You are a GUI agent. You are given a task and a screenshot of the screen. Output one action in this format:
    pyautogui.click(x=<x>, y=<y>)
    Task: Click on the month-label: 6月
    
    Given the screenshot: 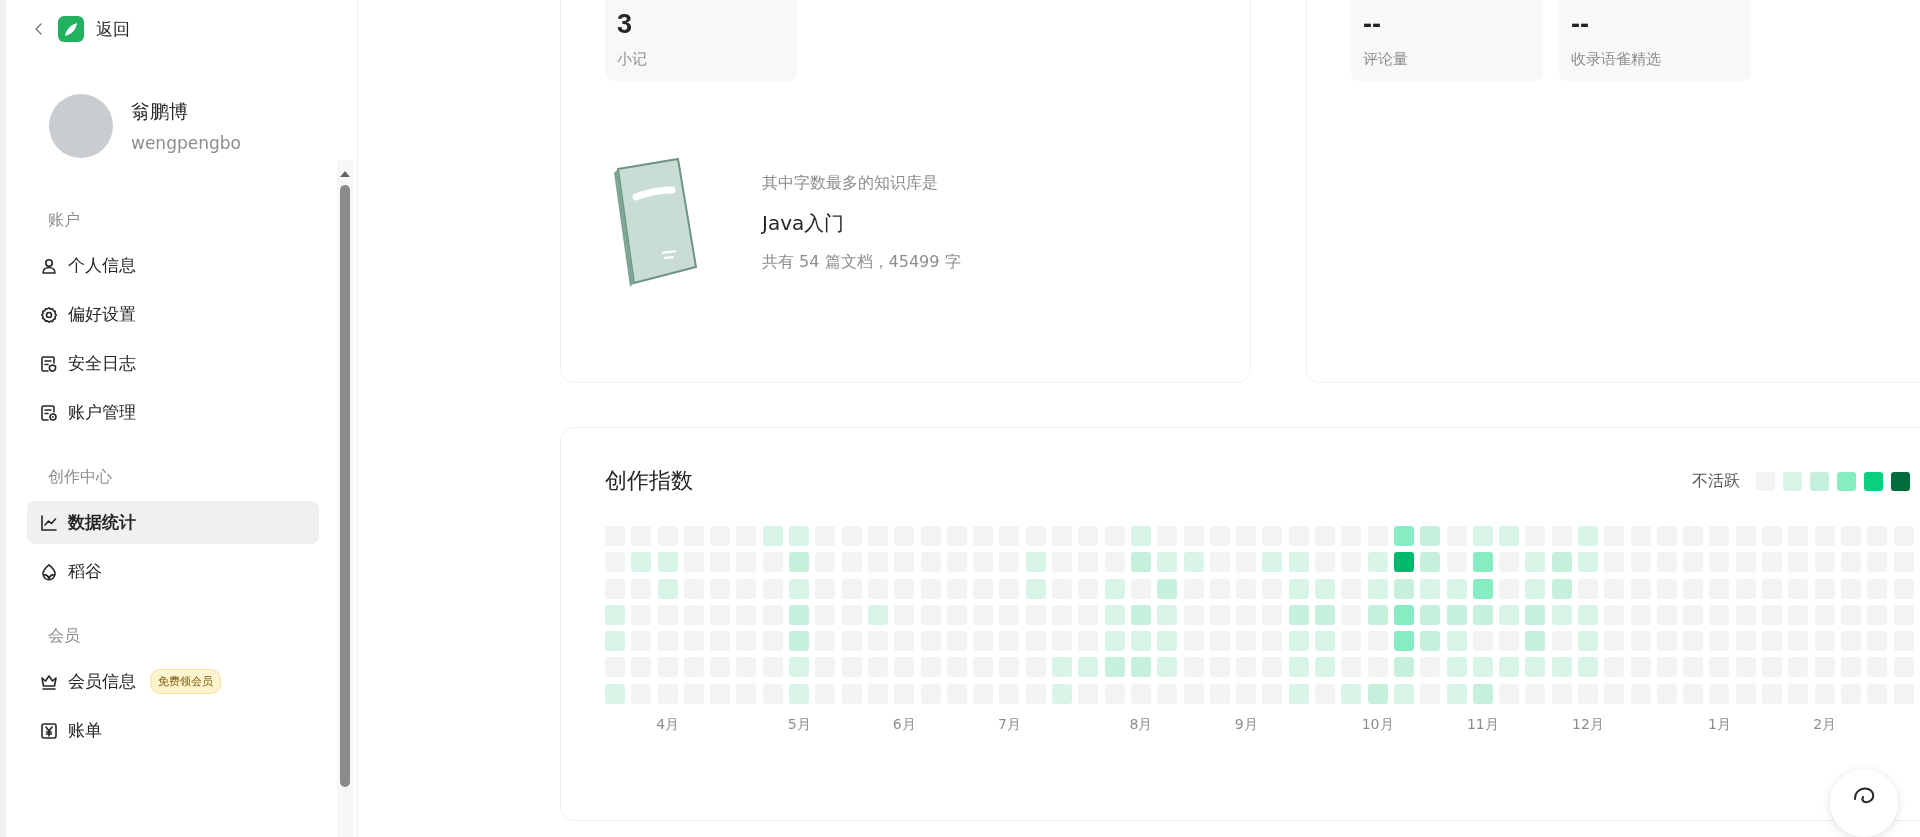 What is the action you would take?
    pyautogui.click(x=904, y=724)
    